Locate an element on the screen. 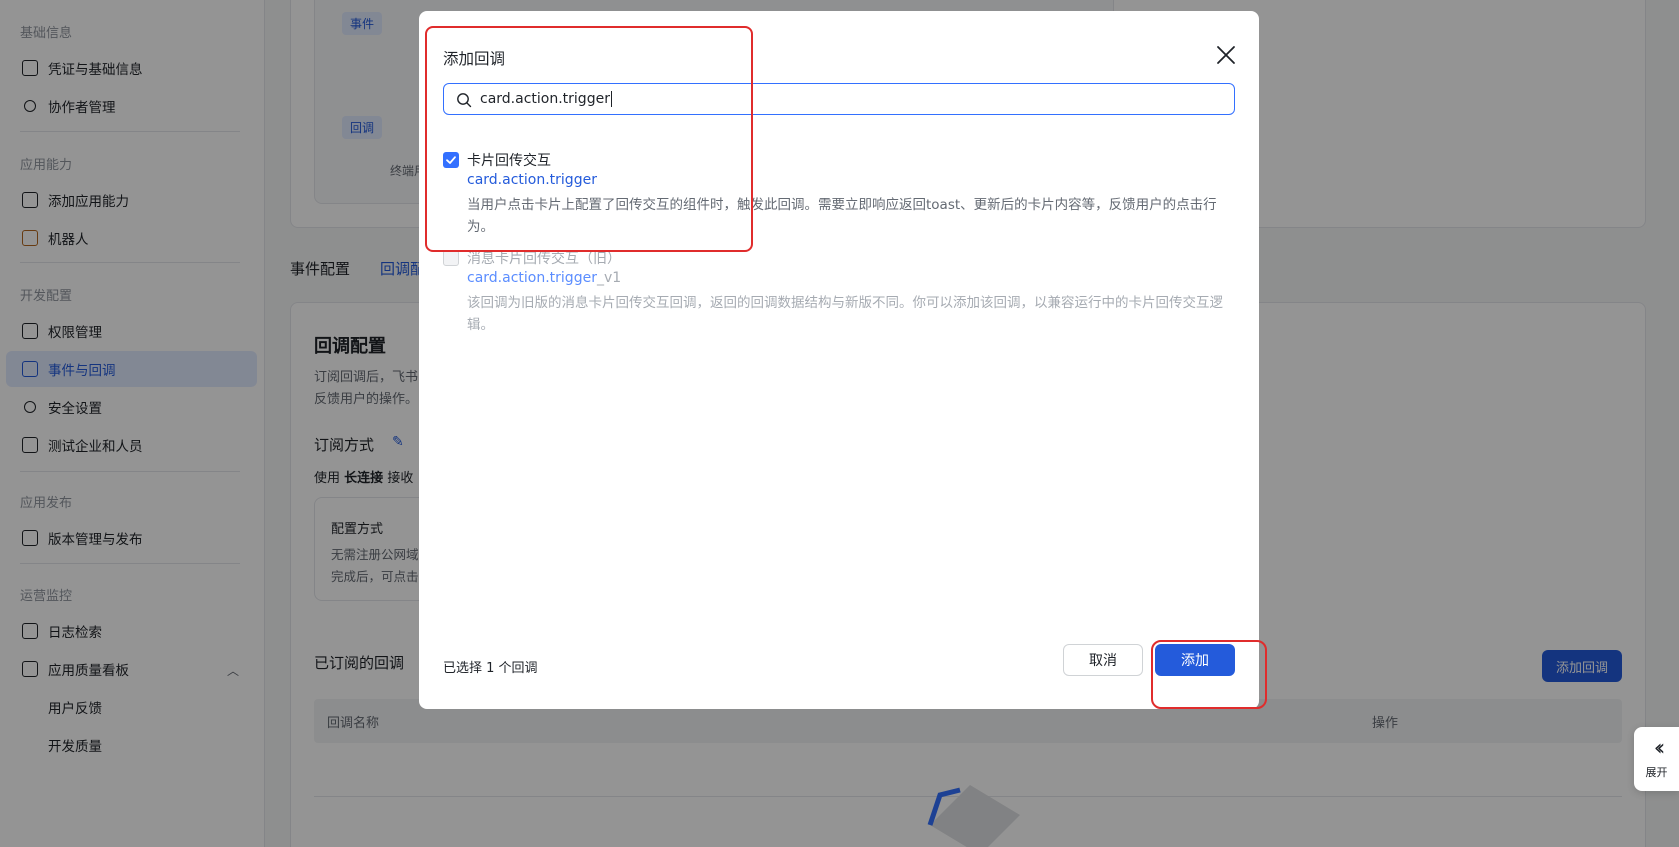 This screenshot has height=847, width=1679. annotation-highlight-add is located at coordinates (1209, 674).